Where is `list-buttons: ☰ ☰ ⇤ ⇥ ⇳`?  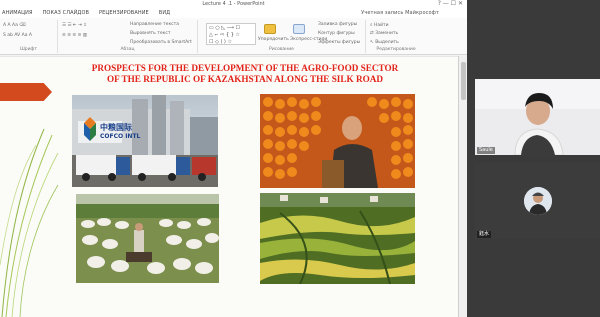
list-buttons: ☰ ☰ ⇤ ⇥ ⇳ is located at coordinates (74, 25).